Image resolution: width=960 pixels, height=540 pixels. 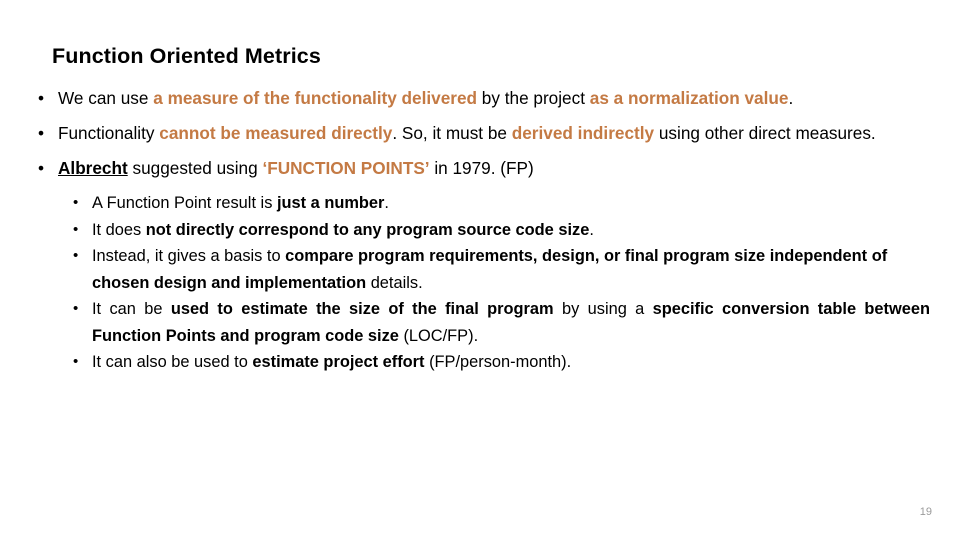 I want to click on page-number: 19, so click(x=925, y=512).